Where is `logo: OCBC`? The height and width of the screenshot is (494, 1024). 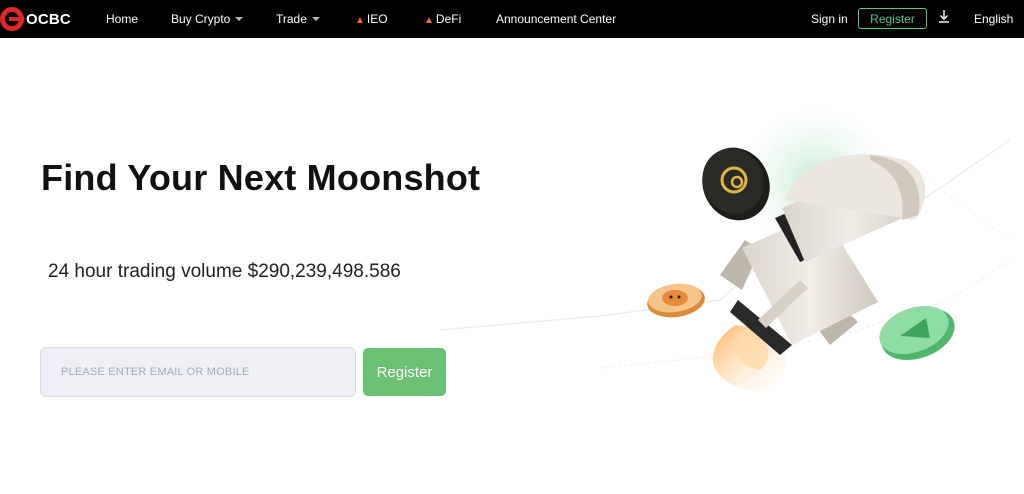 logo: OCBC is located at coordinates (35, 19).